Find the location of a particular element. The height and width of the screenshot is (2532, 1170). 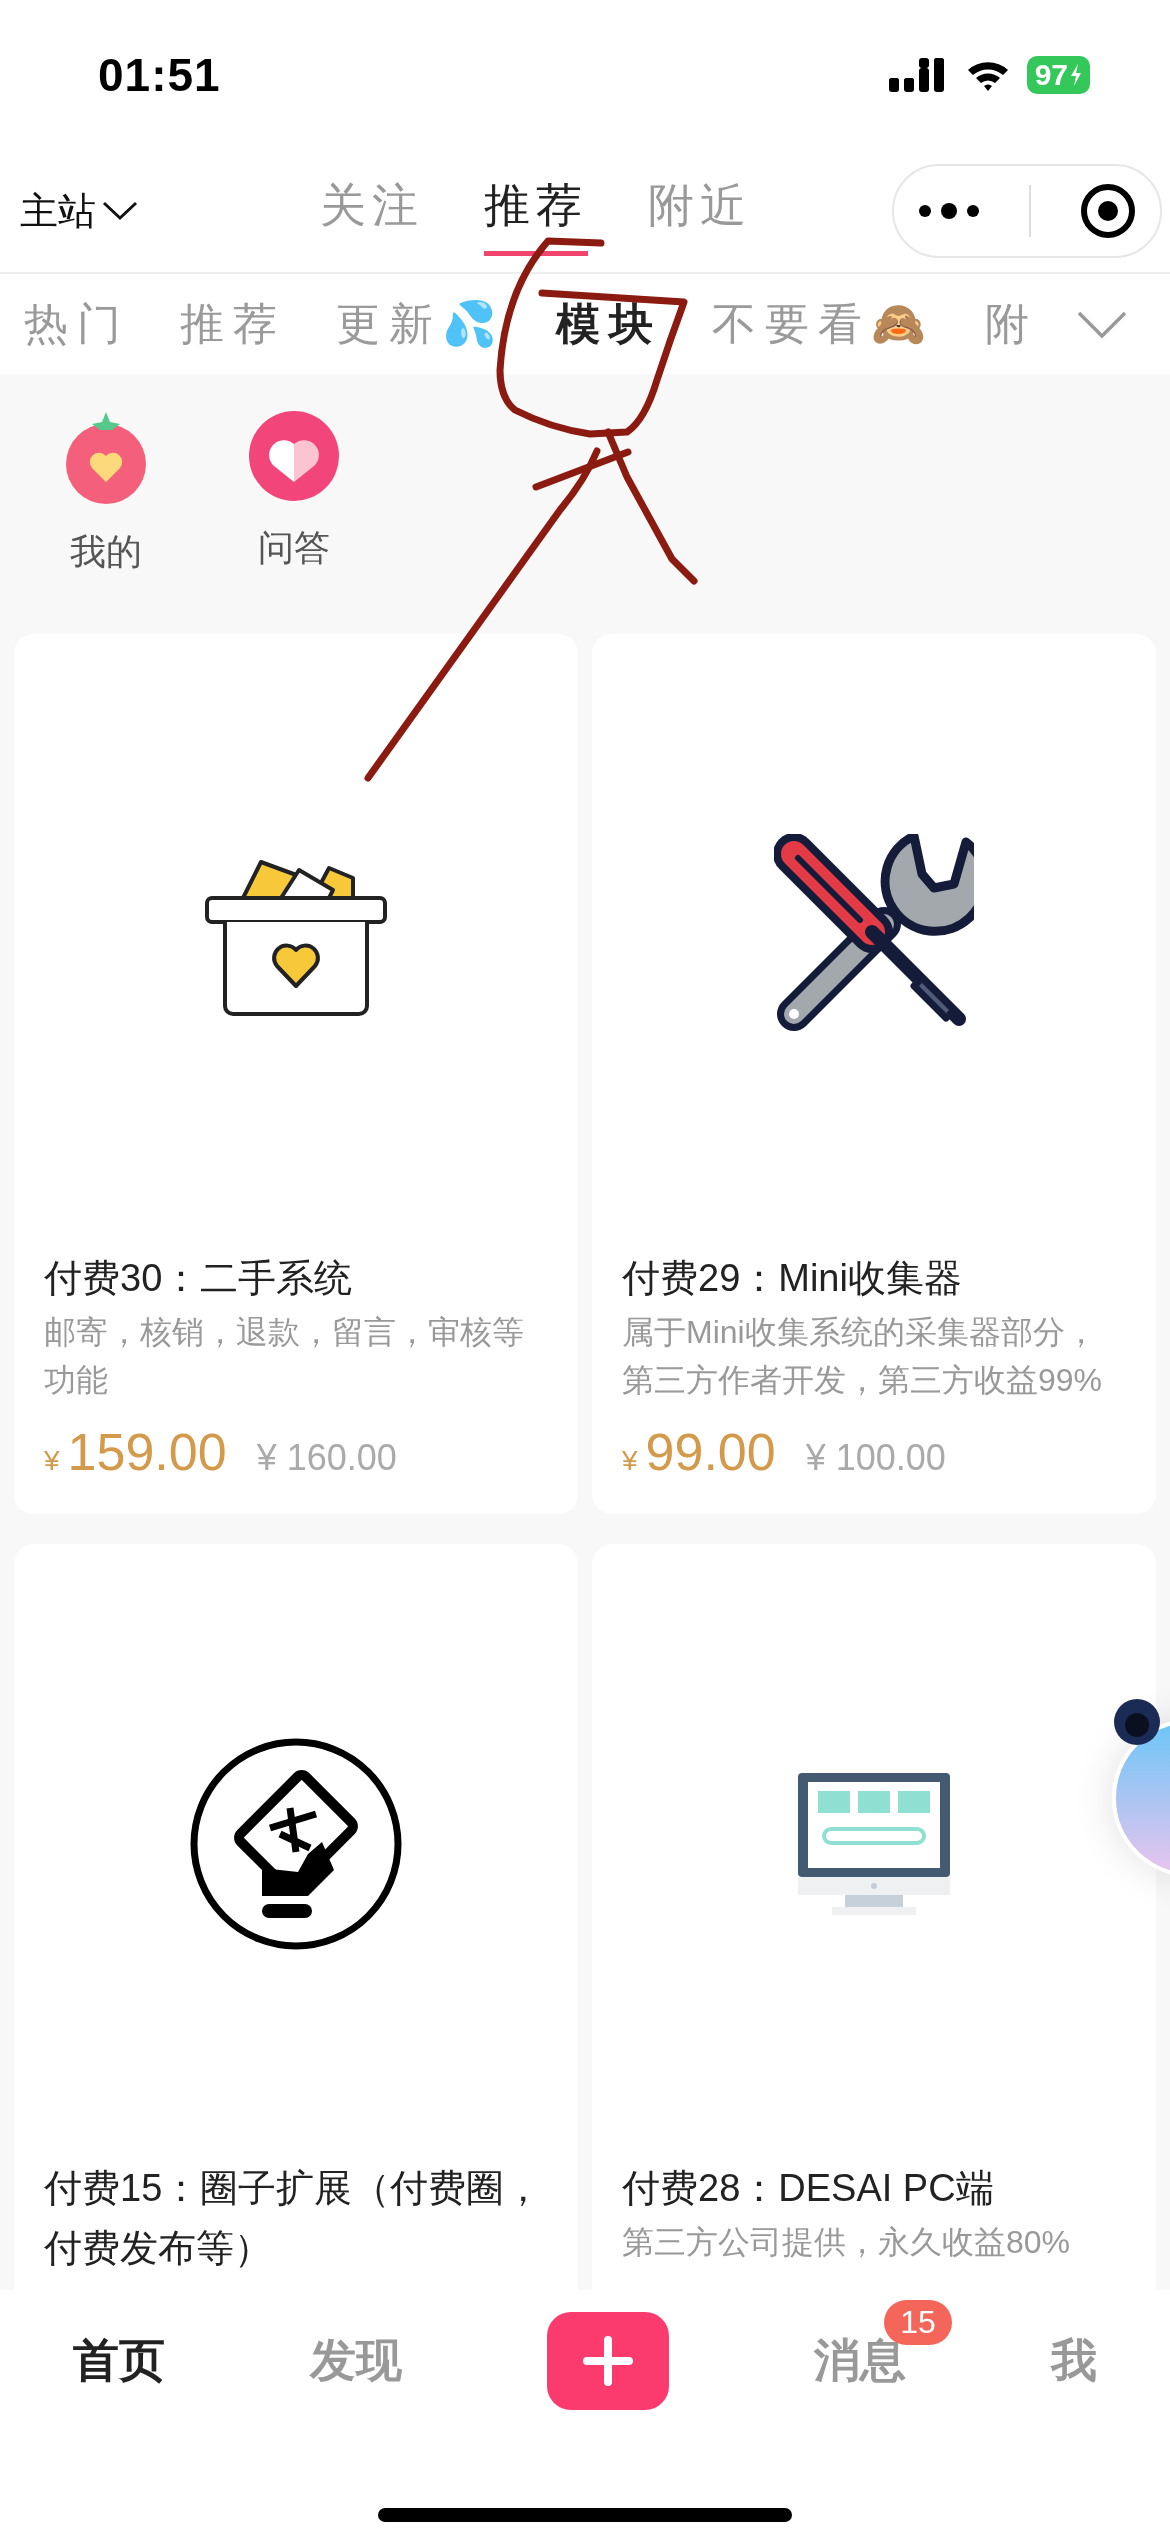

hand-card-icon is located at coordinates (296, 1844).